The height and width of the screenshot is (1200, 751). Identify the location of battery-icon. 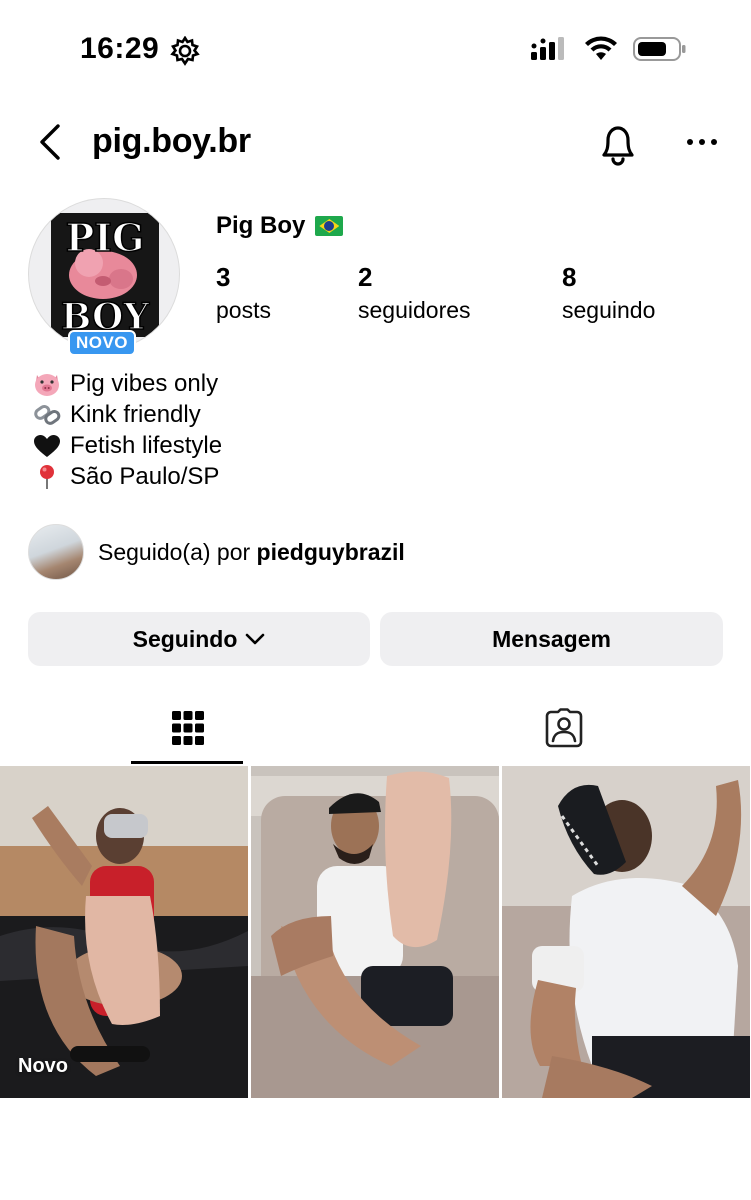
(659, 49).